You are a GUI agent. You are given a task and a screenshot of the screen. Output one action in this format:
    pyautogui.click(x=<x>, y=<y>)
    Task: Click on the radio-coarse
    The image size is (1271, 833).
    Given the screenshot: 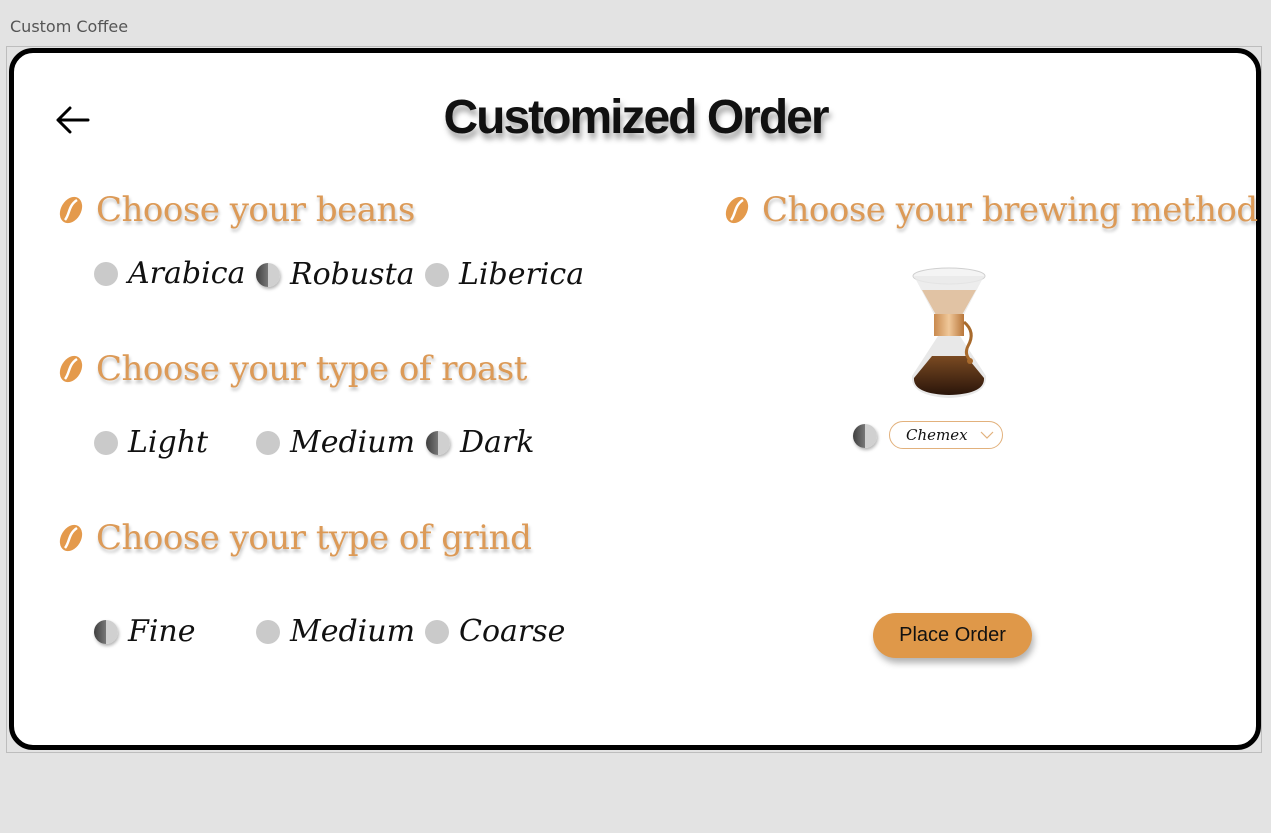 What is the action you would take?
    pyautogui.click(x=437, y=631)
    